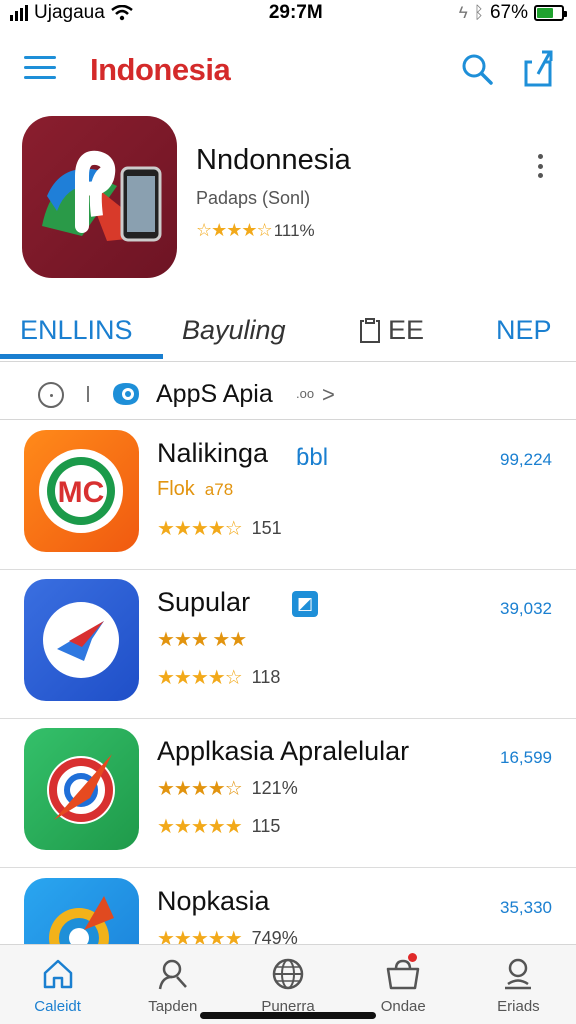 The width and height of the screenshot is (576, 1024). Describe the element at coordinates (88, 394) in the screenshot. I see `divider` at that location.